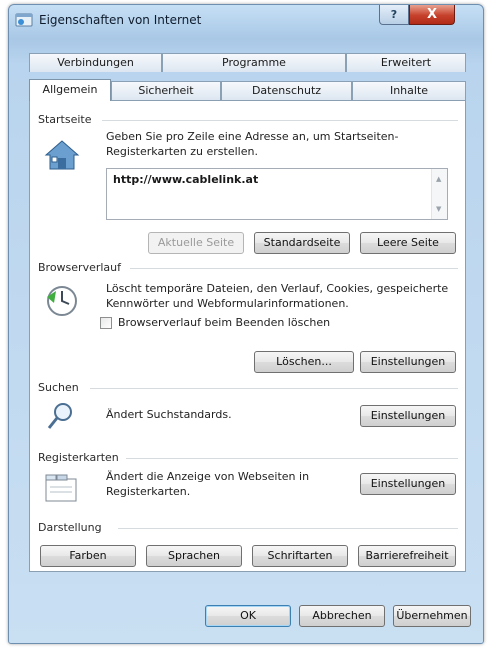 The width and height of the screenshot is (492, 651). Describe the element at coordinates (342, 616) in the screenshot. I see `cancel-button: Abbrechen` at that location.